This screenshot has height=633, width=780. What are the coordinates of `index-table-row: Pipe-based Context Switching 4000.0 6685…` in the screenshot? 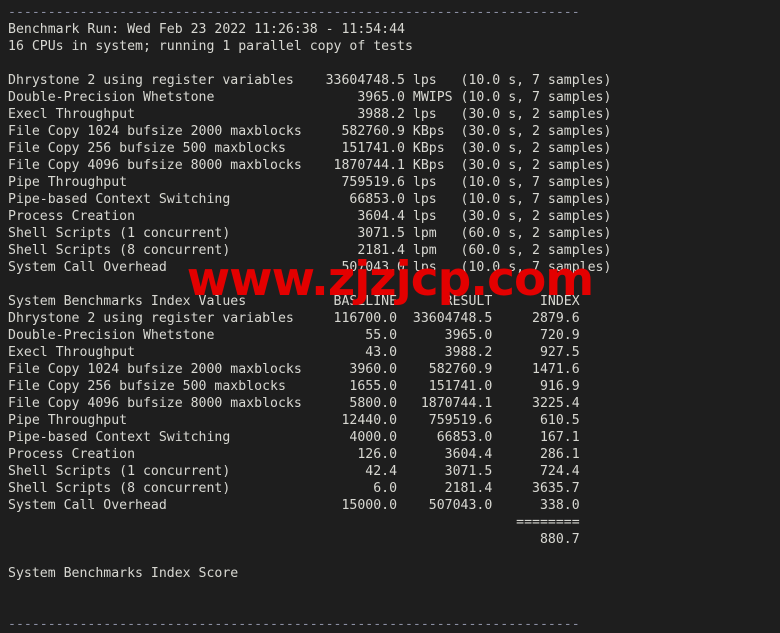 It's located at (294, 437).